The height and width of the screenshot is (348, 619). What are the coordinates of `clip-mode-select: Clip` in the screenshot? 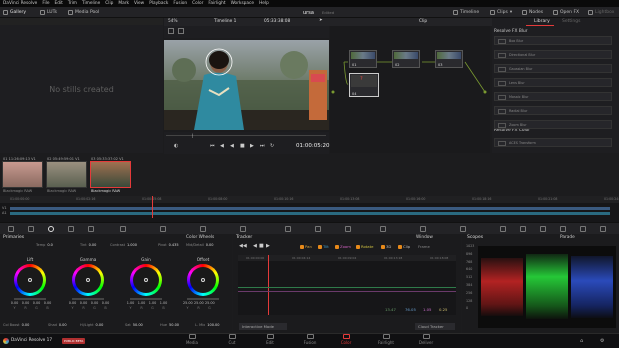 It's located at (423, 21).